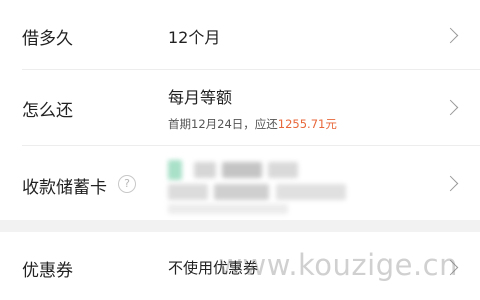 Image resolution: width=480 pixels, height=300 pixels. I want to click on term-label: 借多久, so click(47, 39).